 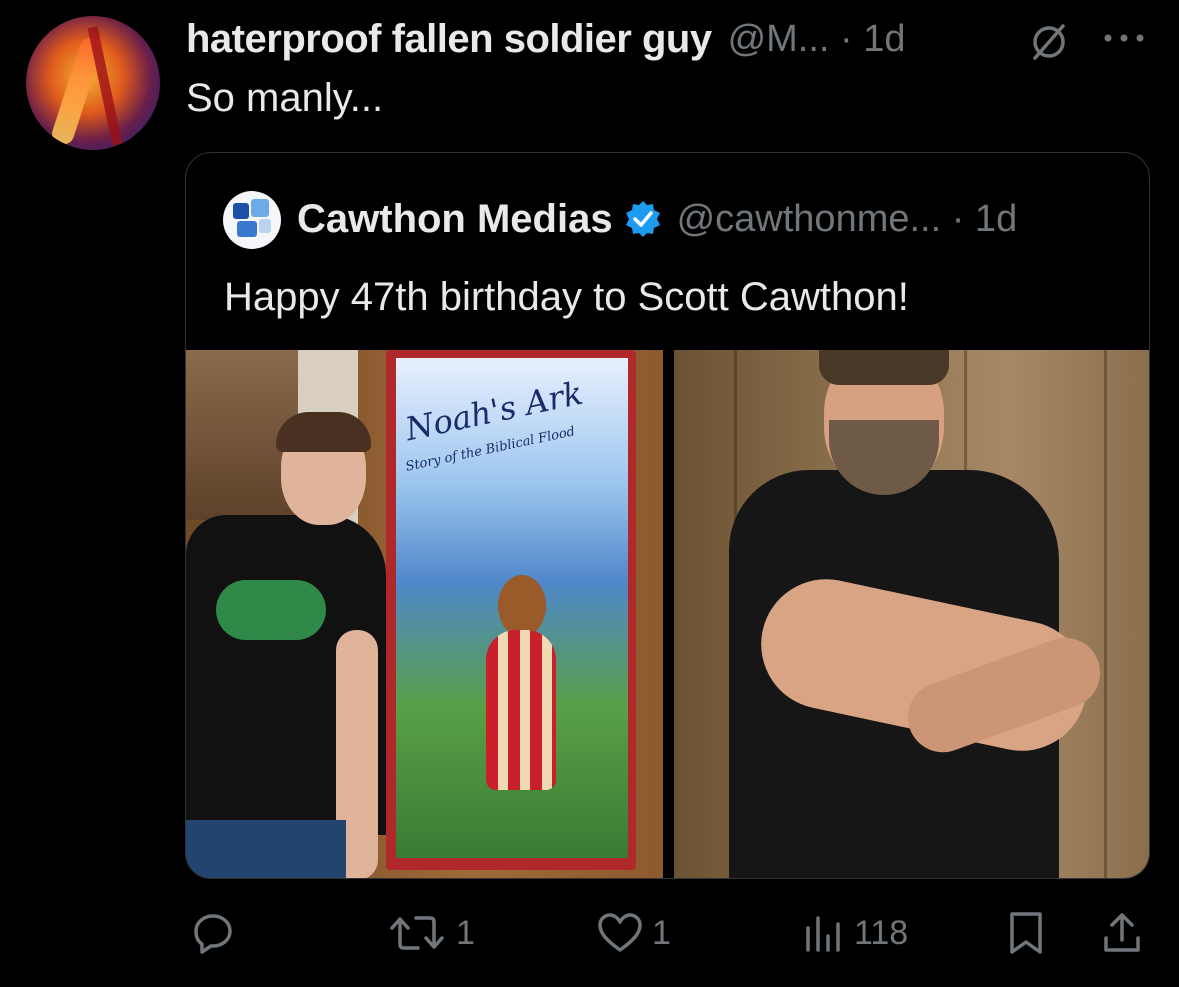 I want to click on muted-icon, so click(x=1049, y=42).